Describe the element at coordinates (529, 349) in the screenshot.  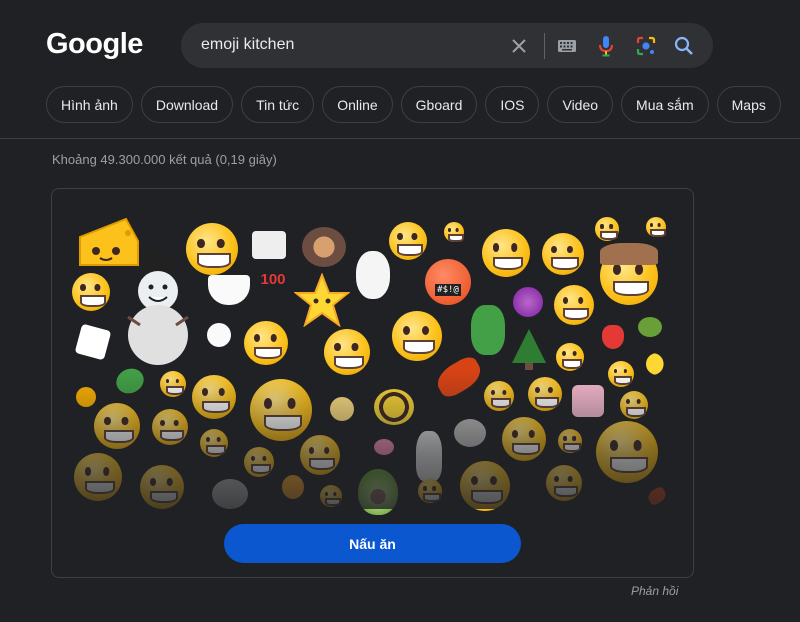
I see `christmas-tree-icon` at that location.